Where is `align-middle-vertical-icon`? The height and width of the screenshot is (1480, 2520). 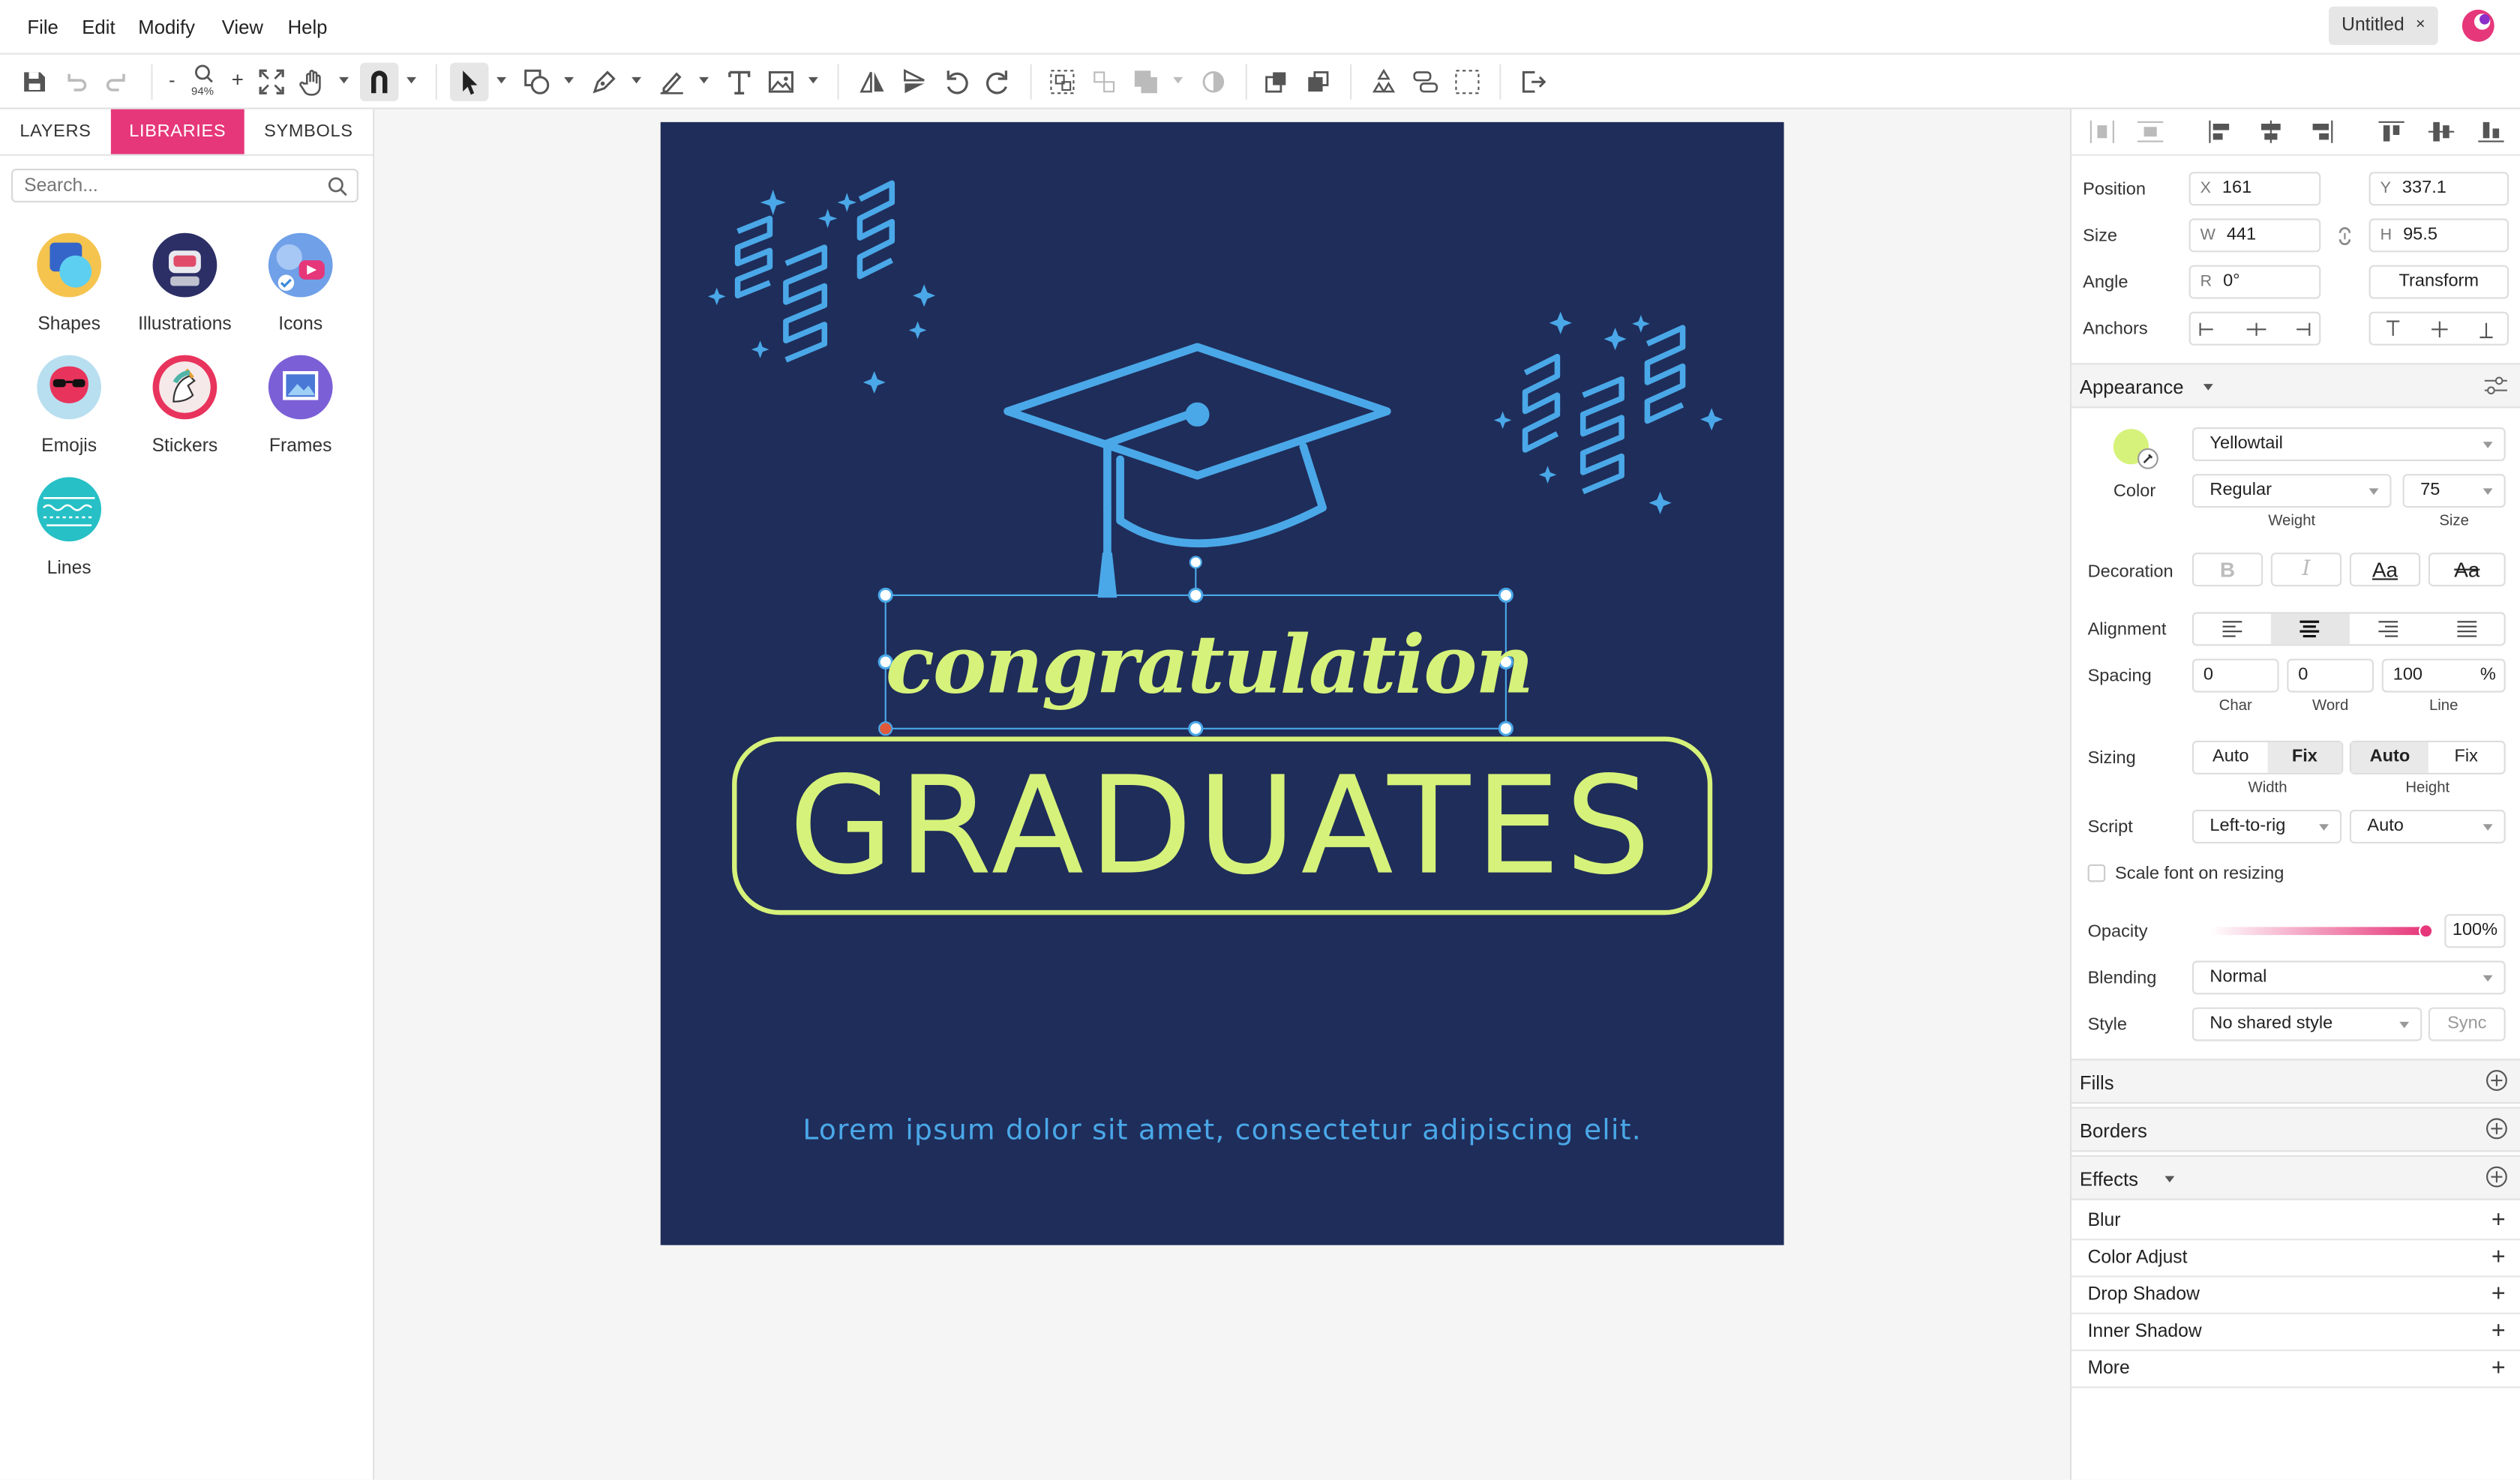 align-middle-vertical-icon is located at coordinates (2441, 132).